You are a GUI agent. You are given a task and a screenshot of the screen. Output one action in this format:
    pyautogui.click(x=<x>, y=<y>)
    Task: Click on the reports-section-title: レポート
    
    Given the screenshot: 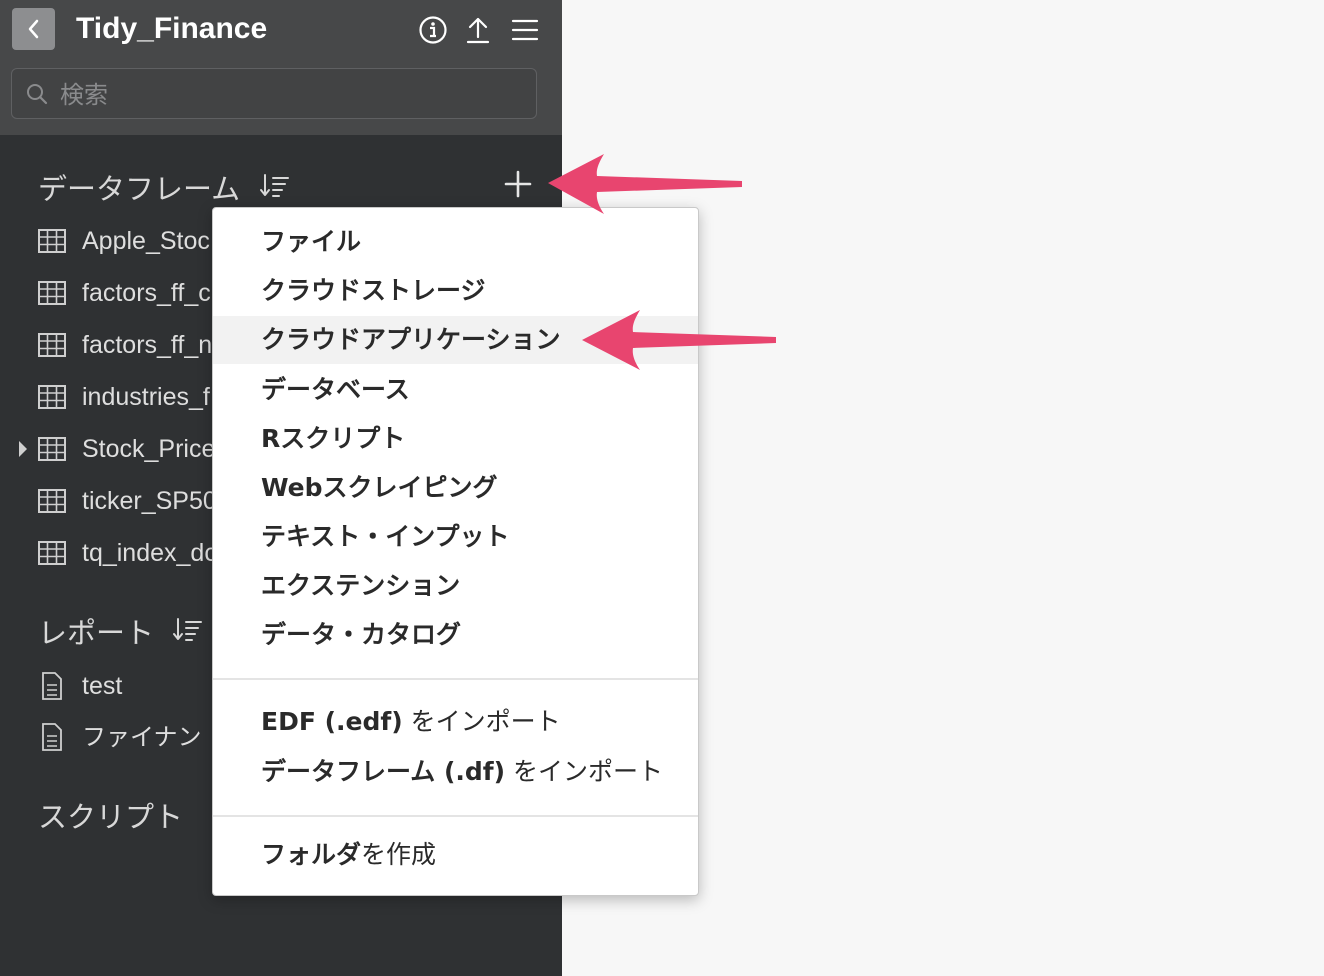 What is the action you would take?
    pyautogui.click(x=96, y=633)
    